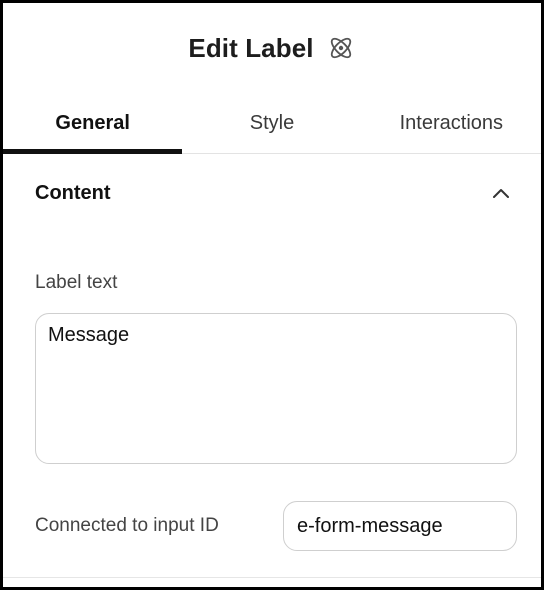 Image resolution: width=544 pixels, height=590 pixels. I want to click on atom-icon, so click(341, 48).